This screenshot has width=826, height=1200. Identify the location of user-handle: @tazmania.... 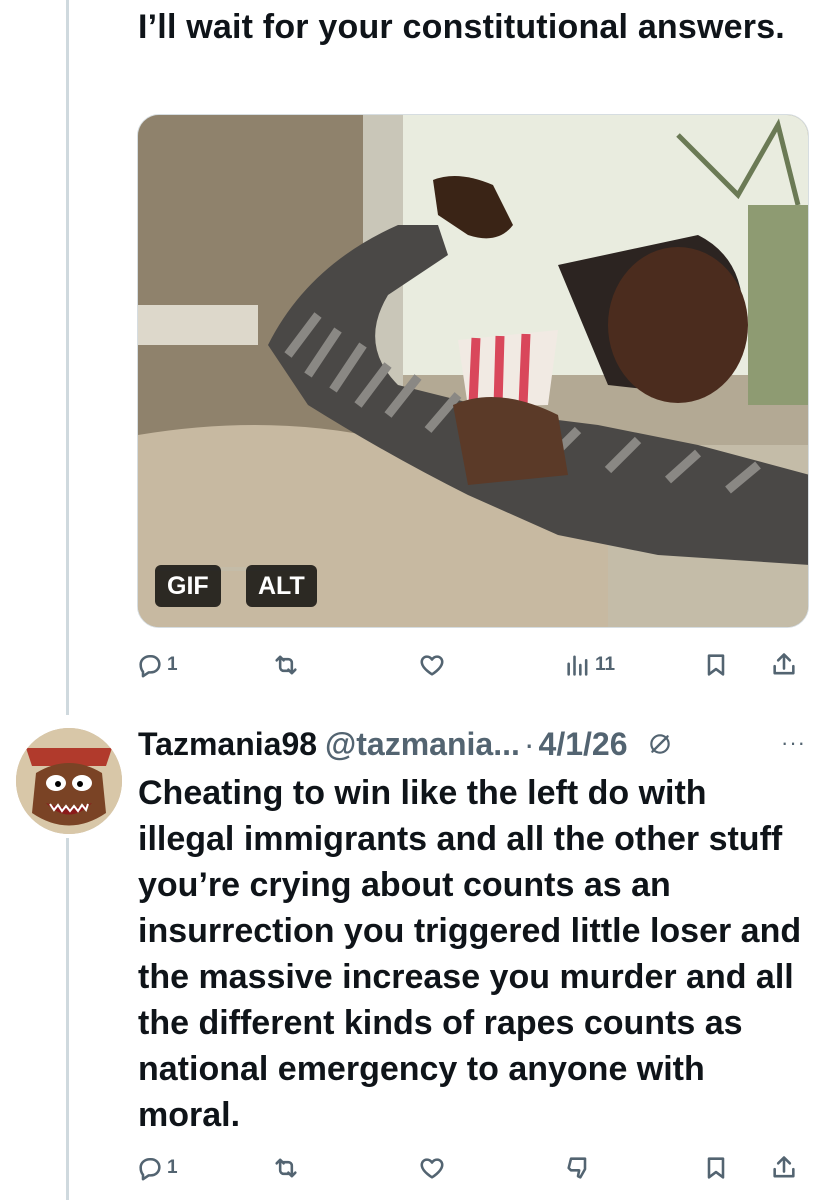
(422, 744).